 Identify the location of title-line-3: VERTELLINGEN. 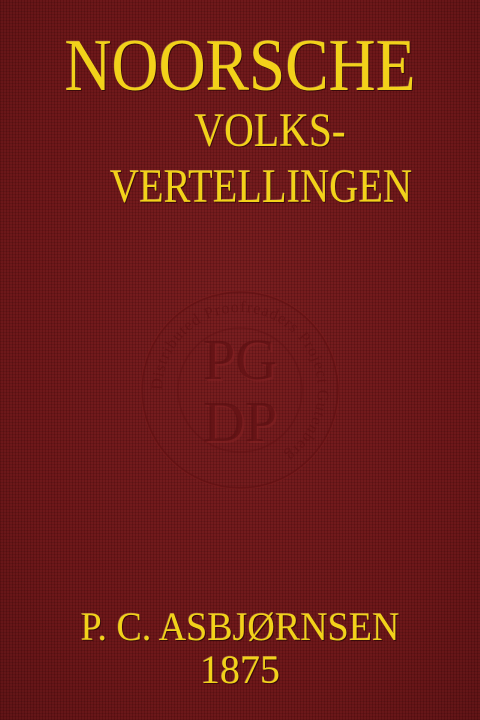
(261, 186).